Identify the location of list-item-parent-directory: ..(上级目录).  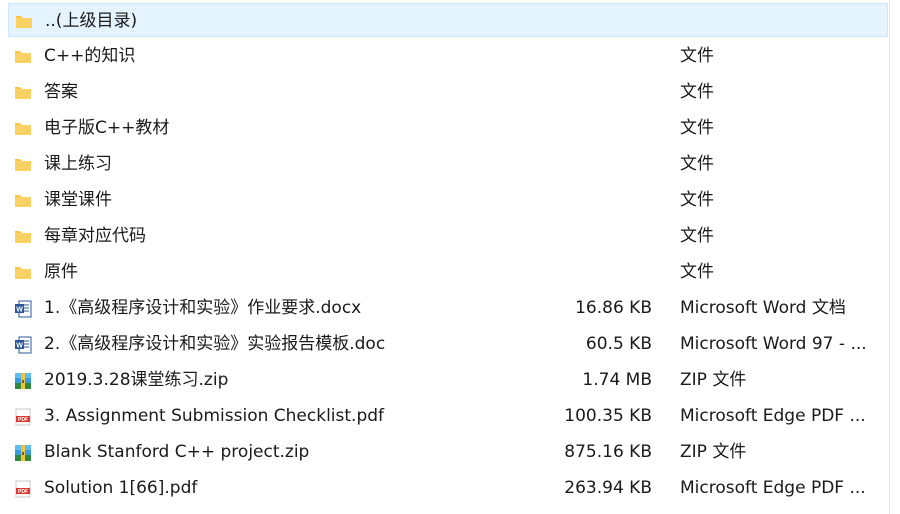
(448, 20).